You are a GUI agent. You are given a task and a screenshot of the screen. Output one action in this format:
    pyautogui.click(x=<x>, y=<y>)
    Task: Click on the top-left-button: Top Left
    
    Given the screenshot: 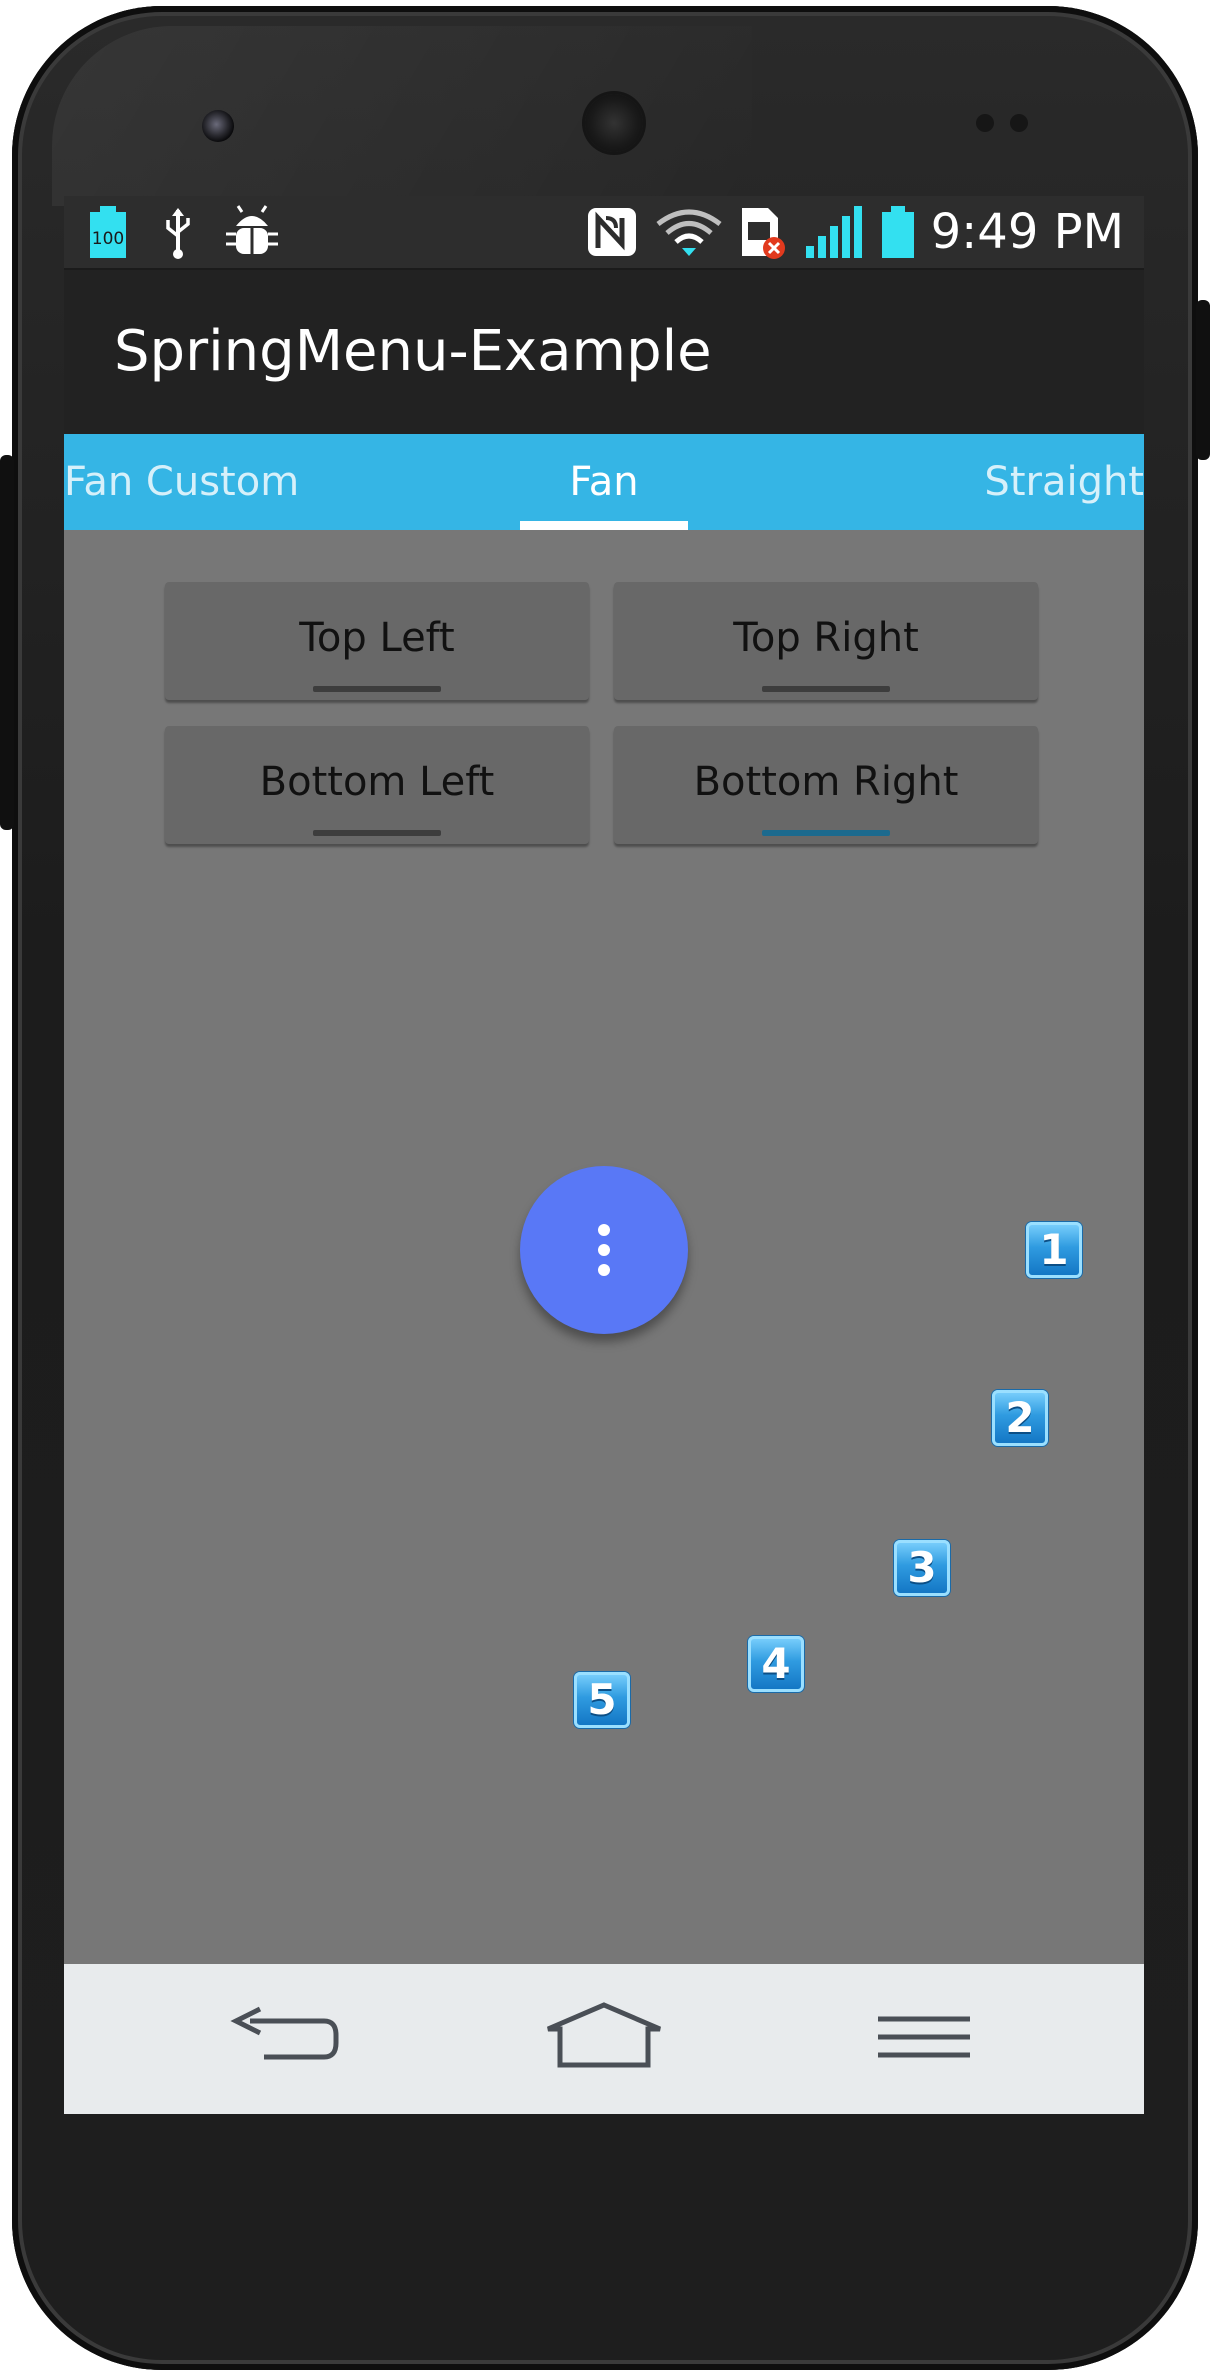 What is the action you would take?
    pyautogui.click(x=377, y=641)
    